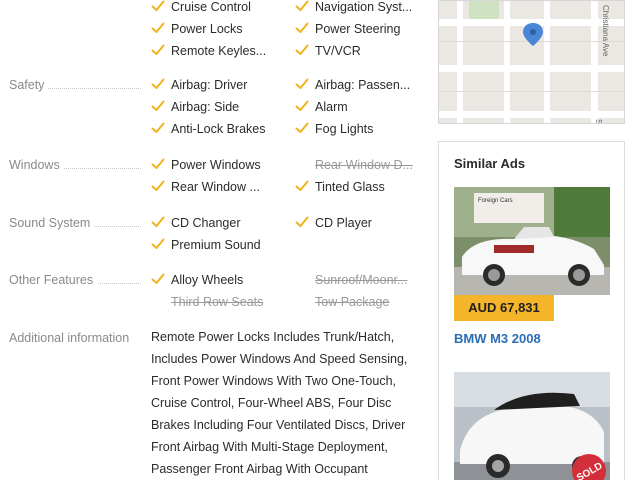  I want to click on similar-ad-photo-1: Foreign Cars, so click(532, 241).